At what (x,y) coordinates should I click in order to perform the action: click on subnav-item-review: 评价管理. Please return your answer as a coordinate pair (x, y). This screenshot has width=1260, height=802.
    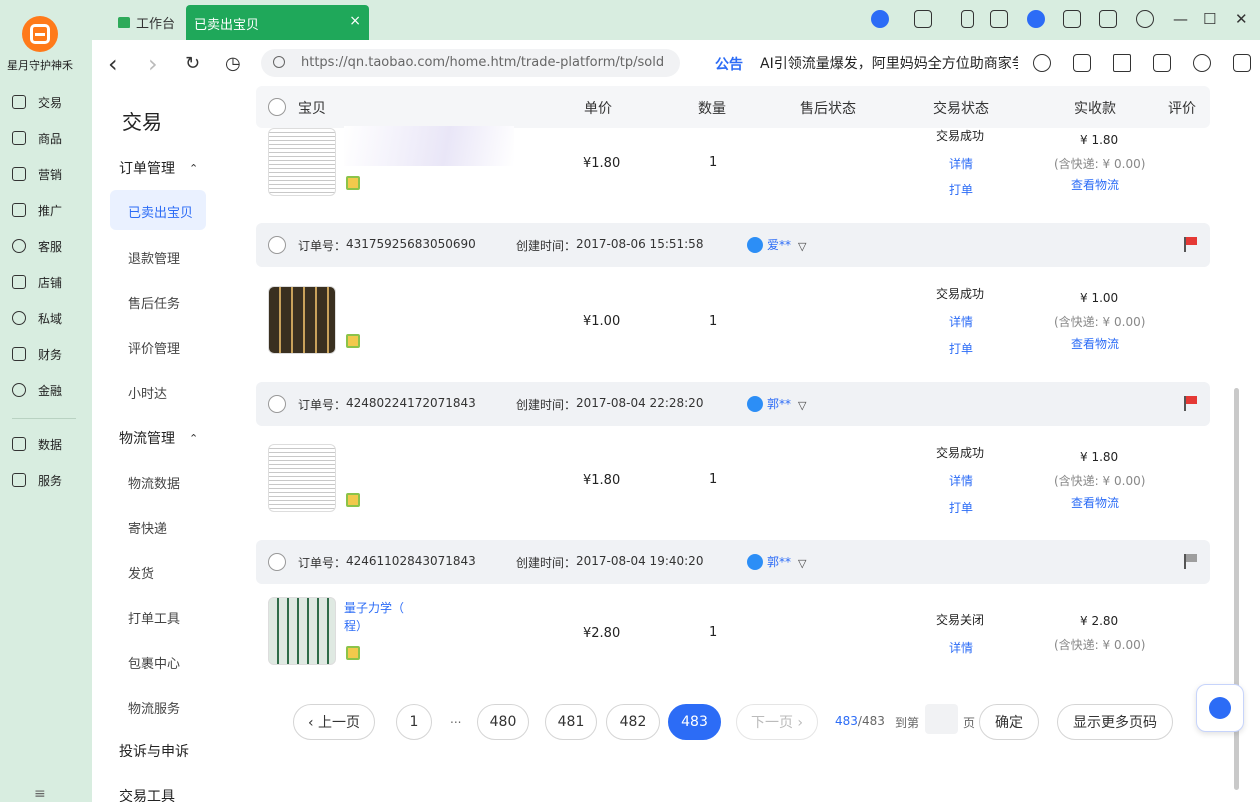
    Looking at the image, I should click on (154, 347).